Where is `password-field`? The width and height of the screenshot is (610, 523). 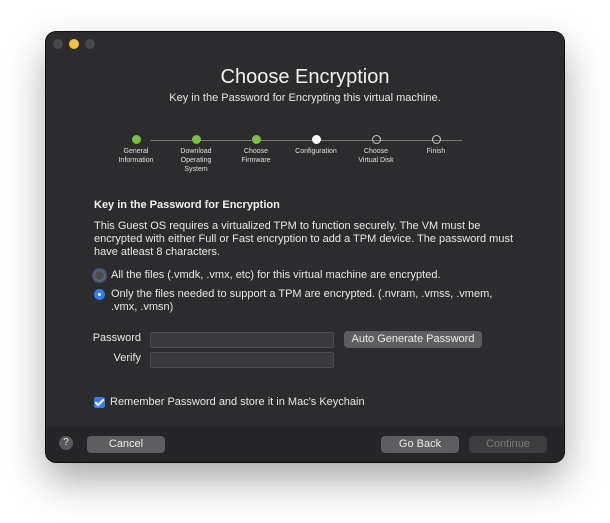 password-field is located at coordinates (242, 340).